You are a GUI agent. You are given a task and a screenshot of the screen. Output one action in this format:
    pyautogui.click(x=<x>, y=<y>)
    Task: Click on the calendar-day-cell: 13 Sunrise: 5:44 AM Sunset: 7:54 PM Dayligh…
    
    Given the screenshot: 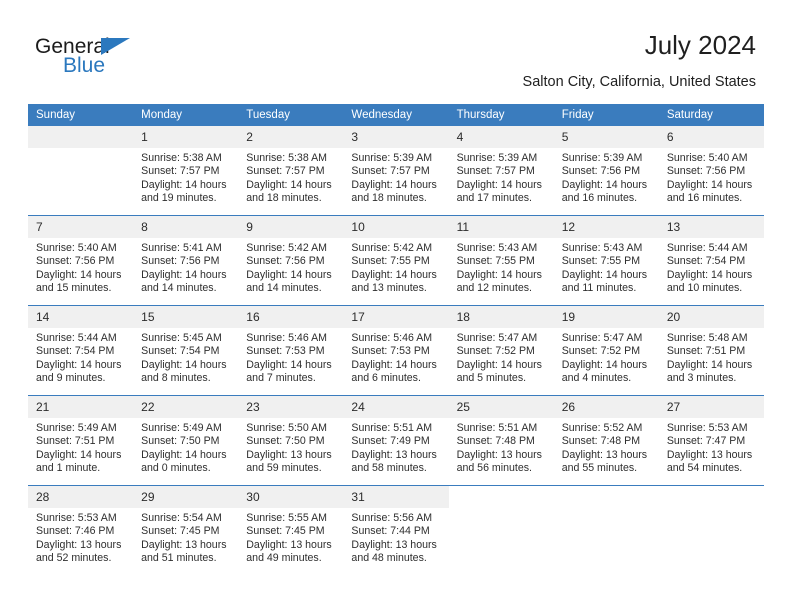 What is the action you would take?
    pyautogui.click(x=711, y=260)
    